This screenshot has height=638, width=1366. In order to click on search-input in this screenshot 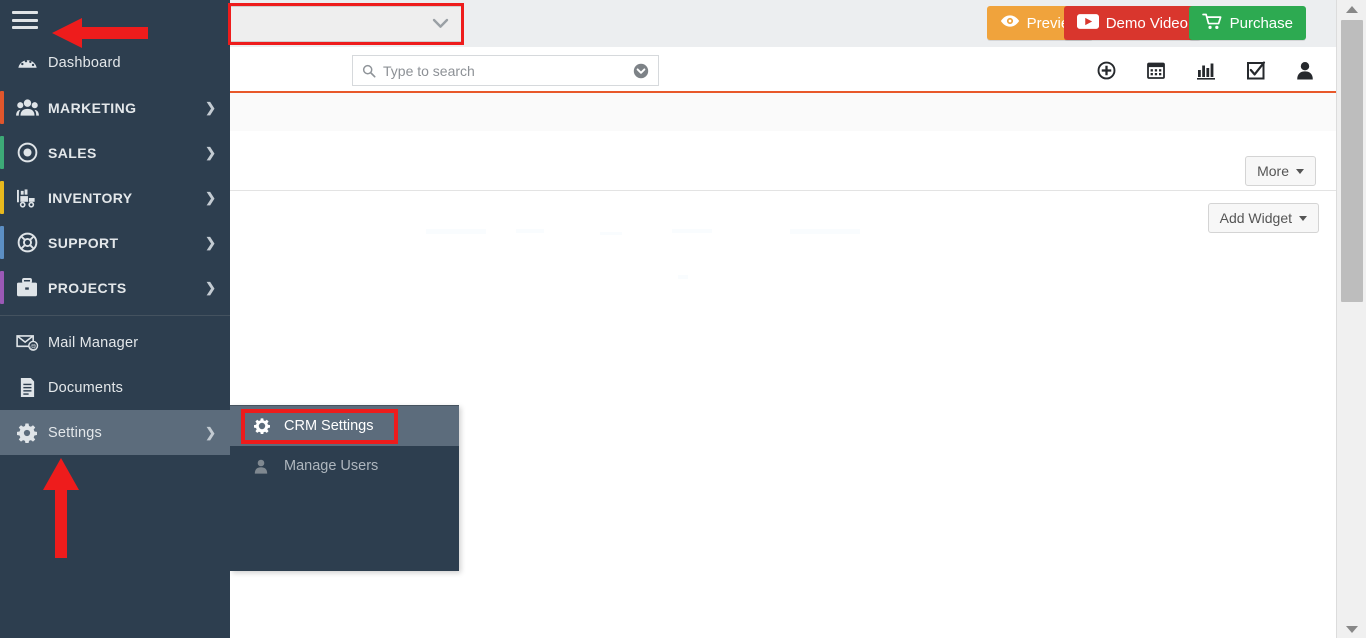, I will do `click(508, 70)`.